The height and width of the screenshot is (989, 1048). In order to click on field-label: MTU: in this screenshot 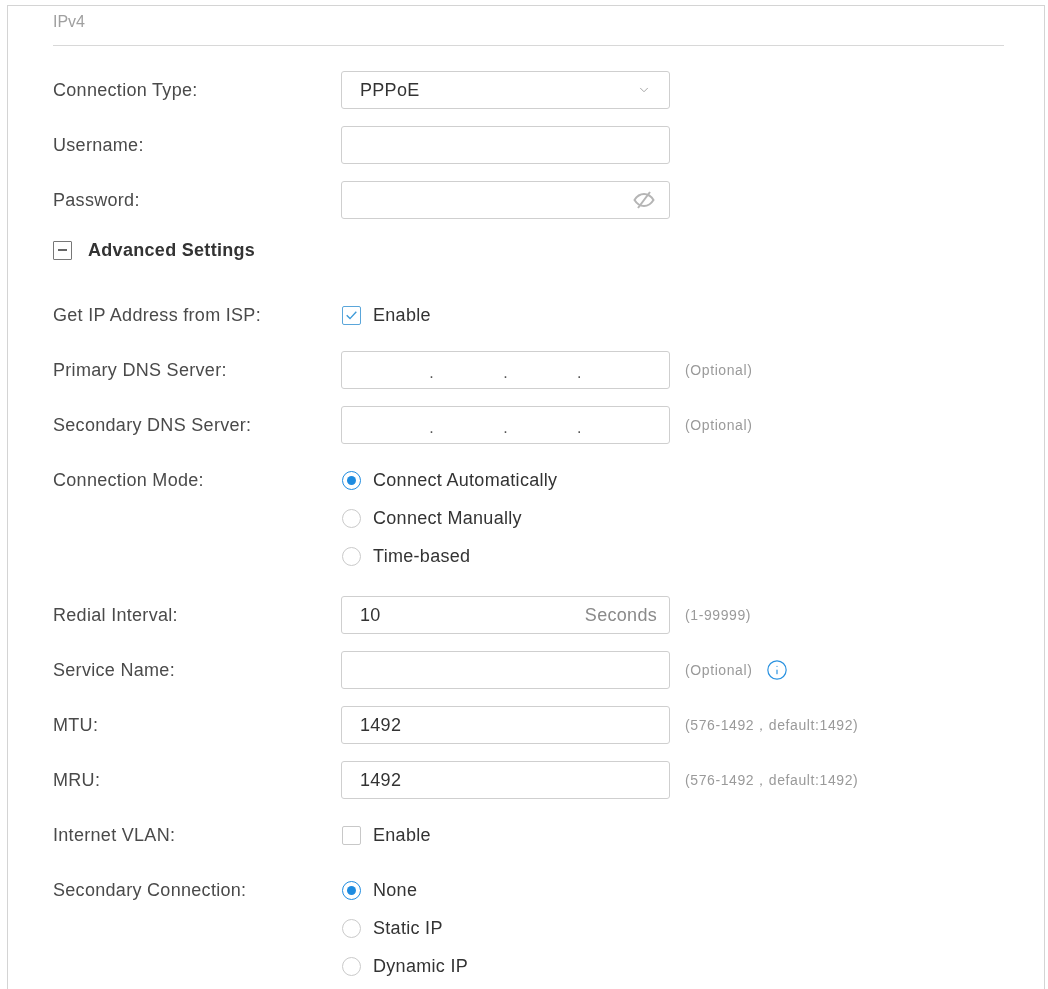, I will do `click(76, 725)`.